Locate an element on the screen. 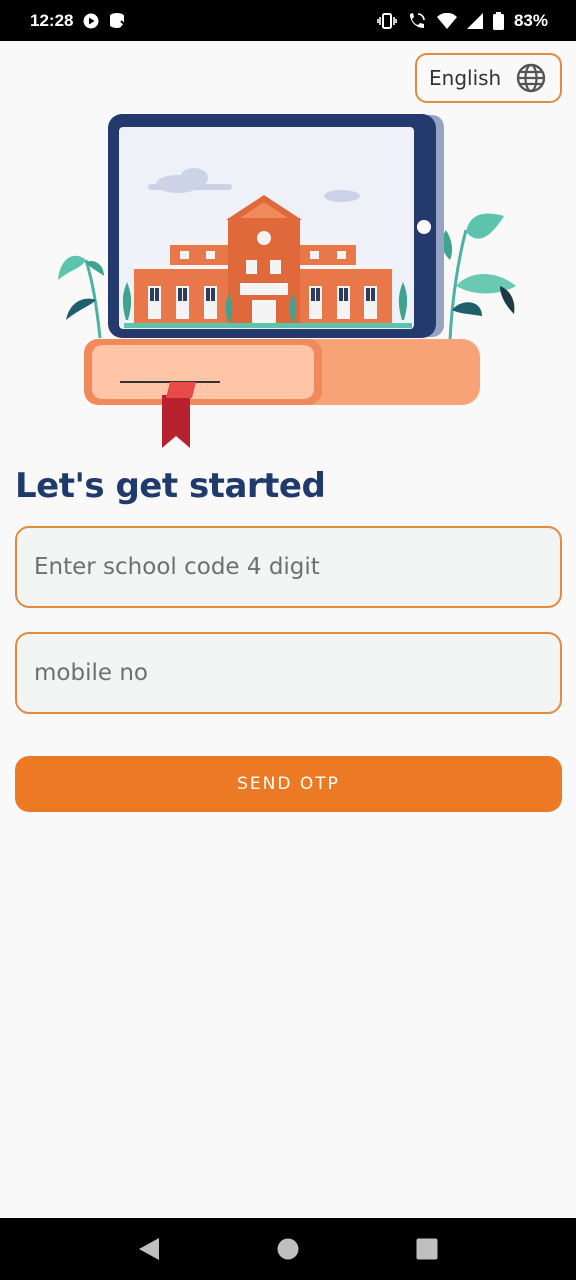 The image size is (576, 1280). page-title: Let's get started is located at coordinates (170, 486).